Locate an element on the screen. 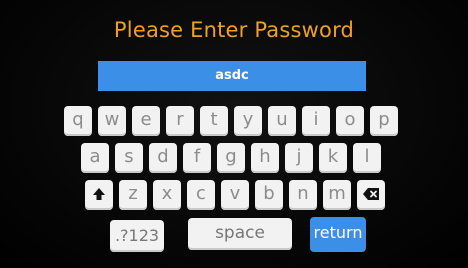  key-y: y is located at coordinates (248, 121).